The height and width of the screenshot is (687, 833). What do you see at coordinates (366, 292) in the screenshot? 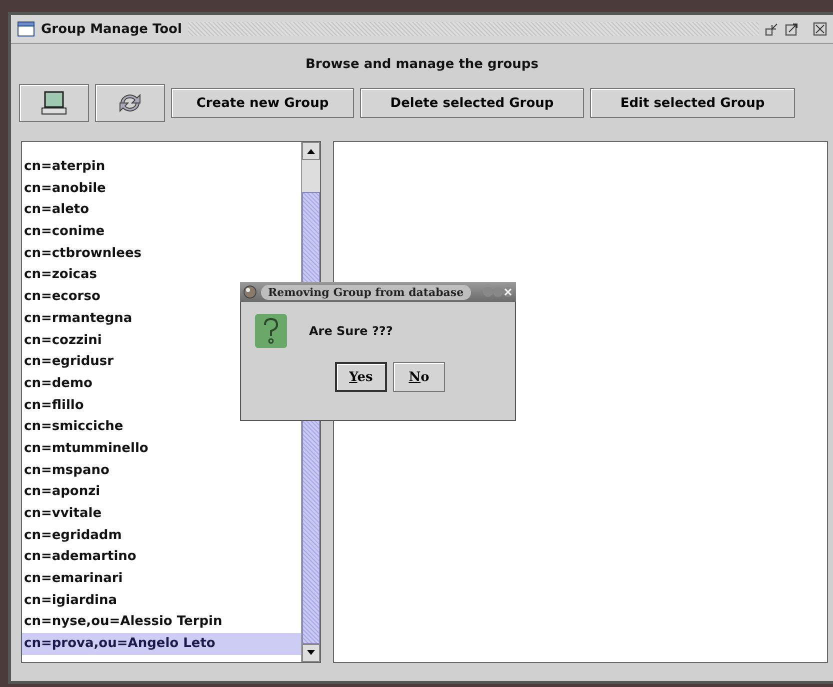
I see `dialog-title: Removing Group from database` at bounding box center [366, 292].